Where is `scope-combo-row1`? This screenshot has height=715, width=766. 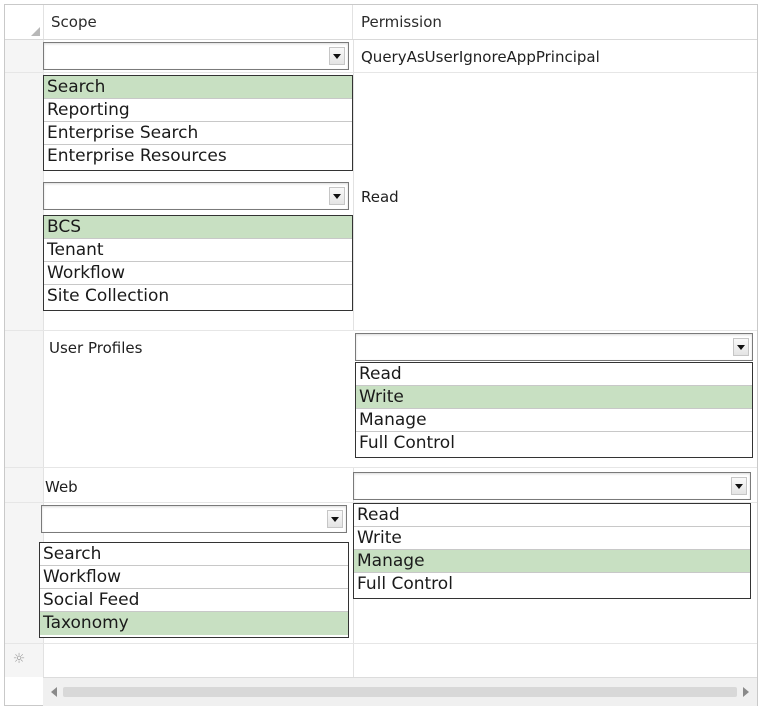
scope-combo-row1 is located at coordinates (196, 56).